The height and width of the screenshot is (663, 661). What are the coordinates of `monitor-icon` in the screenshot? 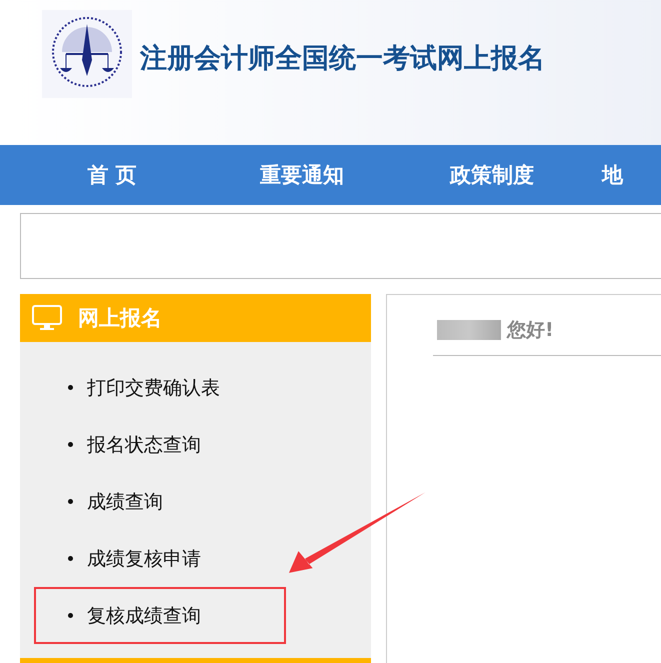 It's located at (47, 318).